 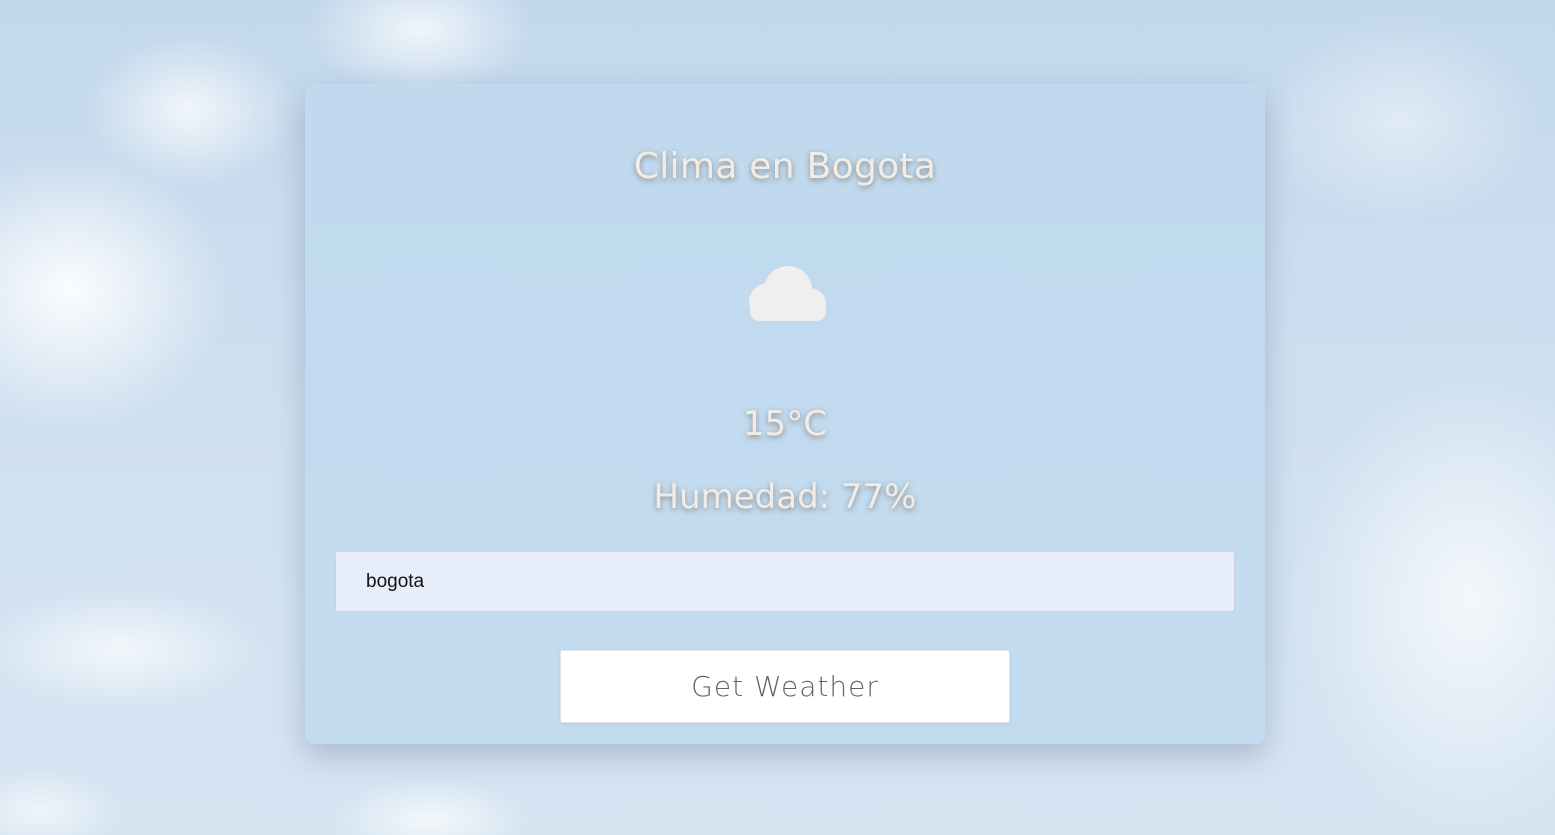 What do you see at coordinates (787, 293) in the screenshot?
I see `cloud-icon` at bounding box center [787, 293].